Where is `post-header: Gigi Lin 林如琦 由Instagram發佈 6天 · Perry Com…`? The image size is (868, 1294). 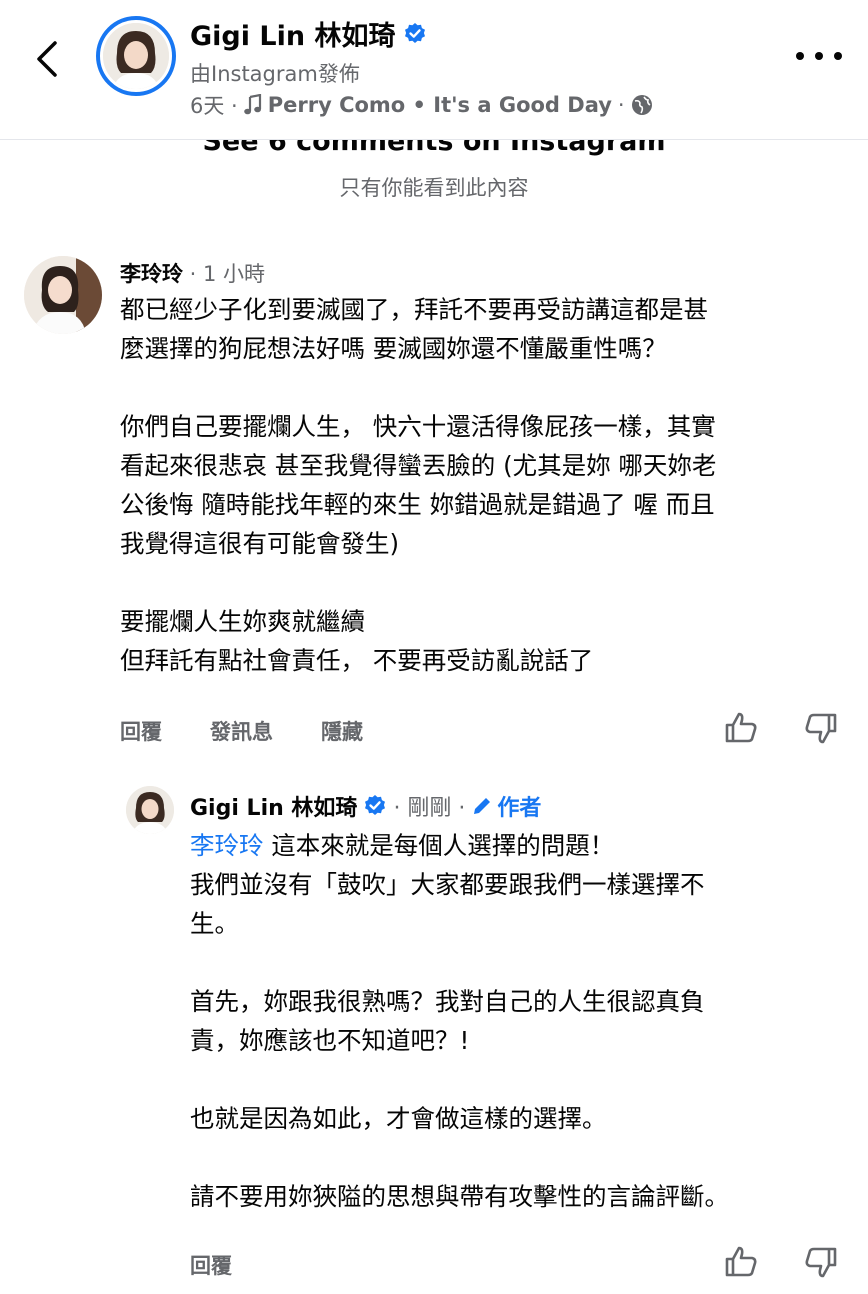
post-header: Gigi Lin 林如琦 由Instagram發佈 6天 · Perry Com… is located at coordinates (434, 70).